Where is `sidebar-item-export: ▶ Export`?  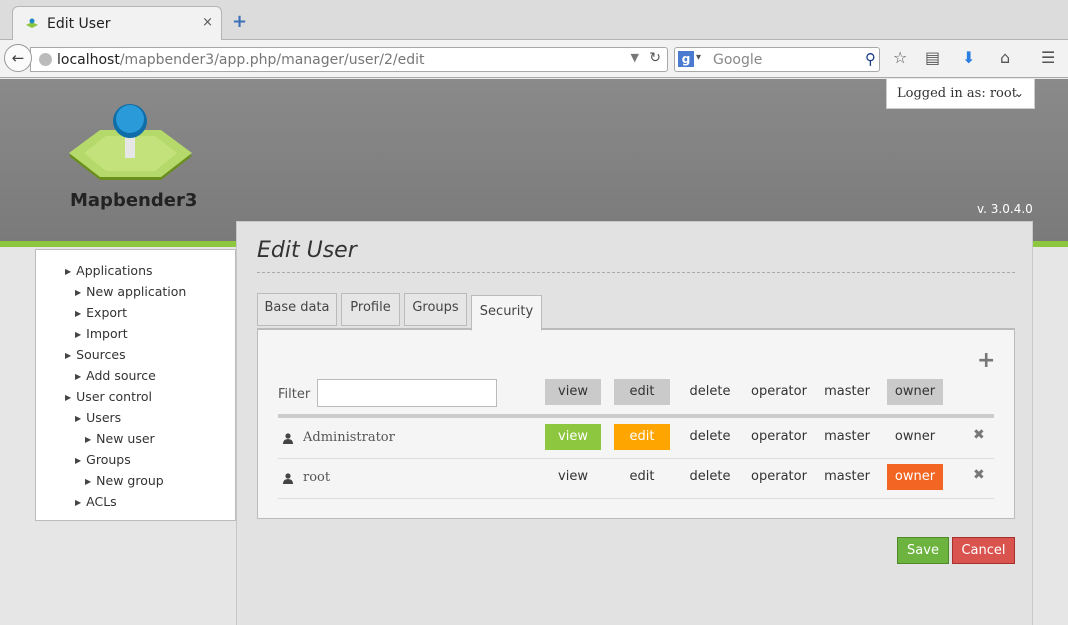
sidebar-item-export: ▶ Export is located at coordinates (101, 312).